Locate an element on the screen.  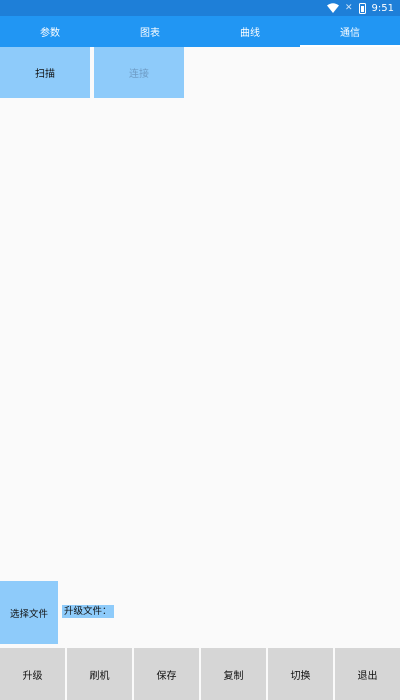
tab-communication: 通信 is located at coordinates (350, 31).